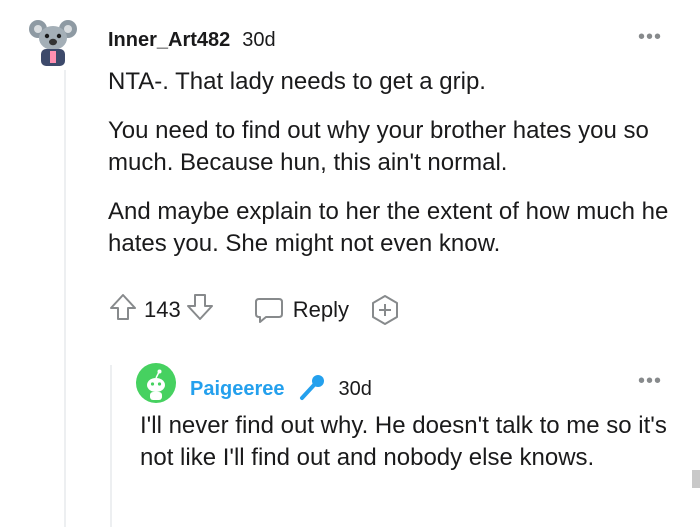 The image size is (700, 527). I want to click on comment-actions: 143 Reply, so click(254, 309).